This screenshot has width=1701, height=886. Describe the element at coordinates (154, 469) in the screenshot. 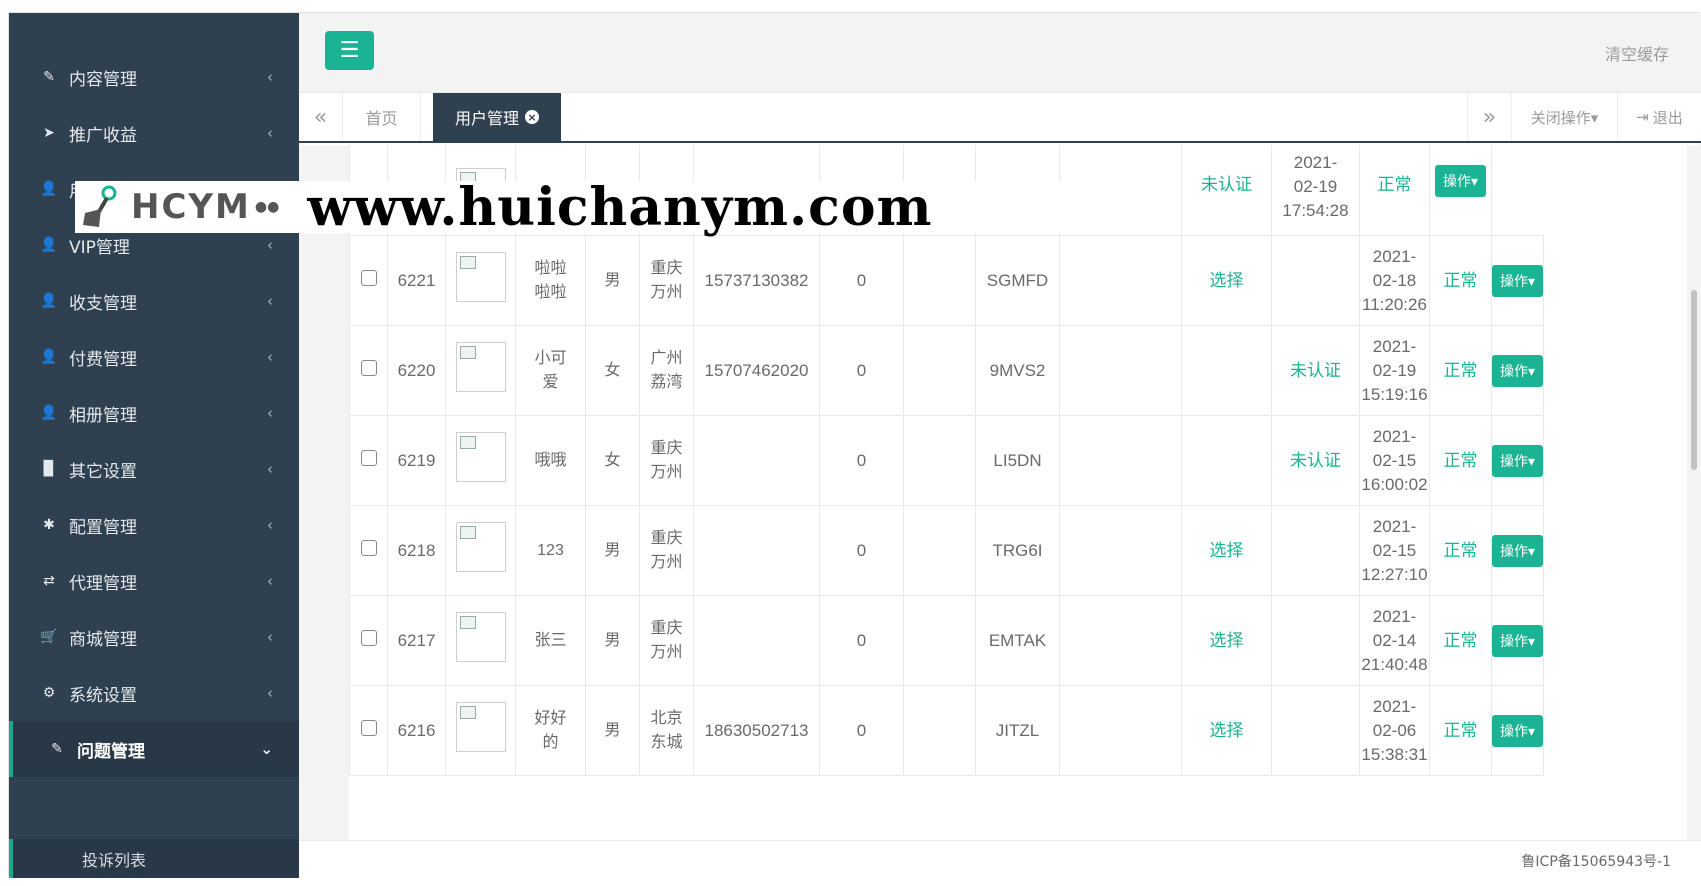

I see `sidebar-item-7: ▉ 其它设置 ‹` at that location.